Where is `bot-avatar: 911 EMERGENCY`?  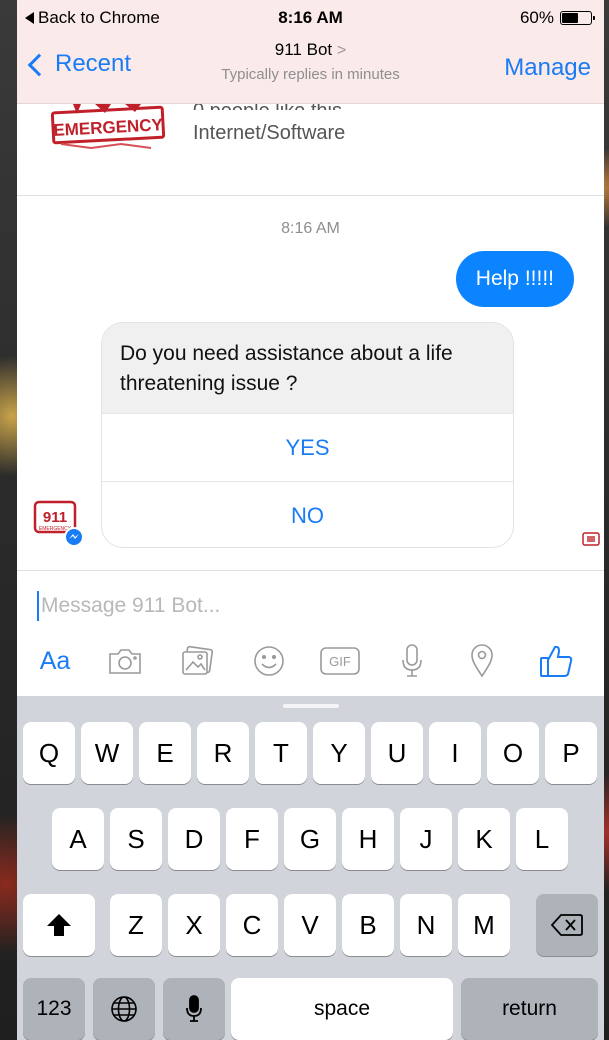
bot-avatar: 911 EMERGENCY is located at coordinates (59, 522).